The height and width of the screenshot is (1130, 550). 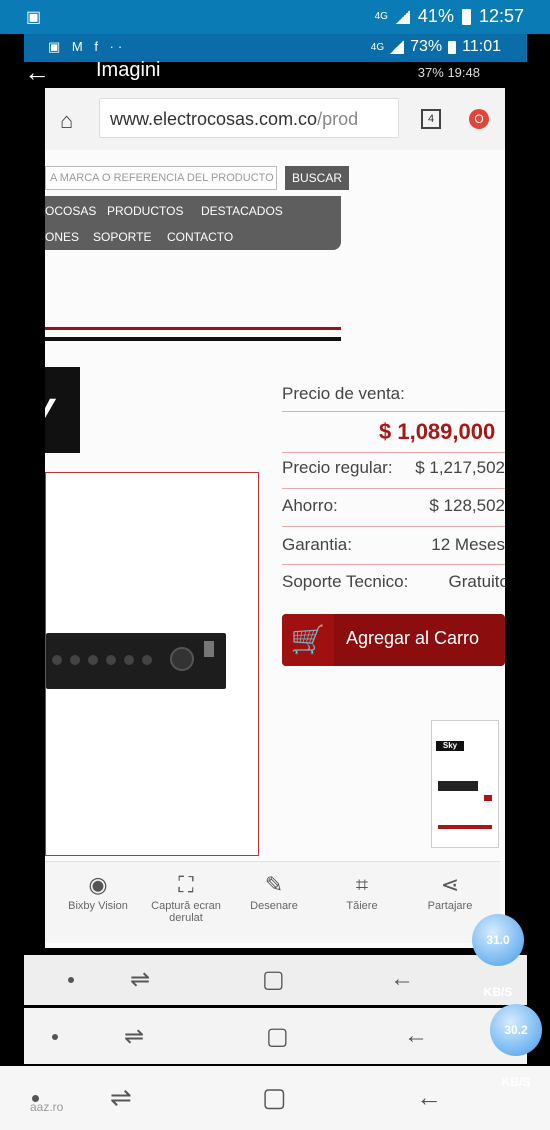 What do you see at coordinates (450, 746) in the screenshot?
I see `thumb-logo: Sky` at bounding box center [450, 746].